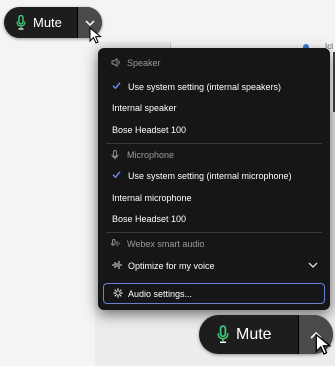  Describe the element at coordinates (151, 155) in the screenshot. I see `microphone-header-label: Microphone` at that location.